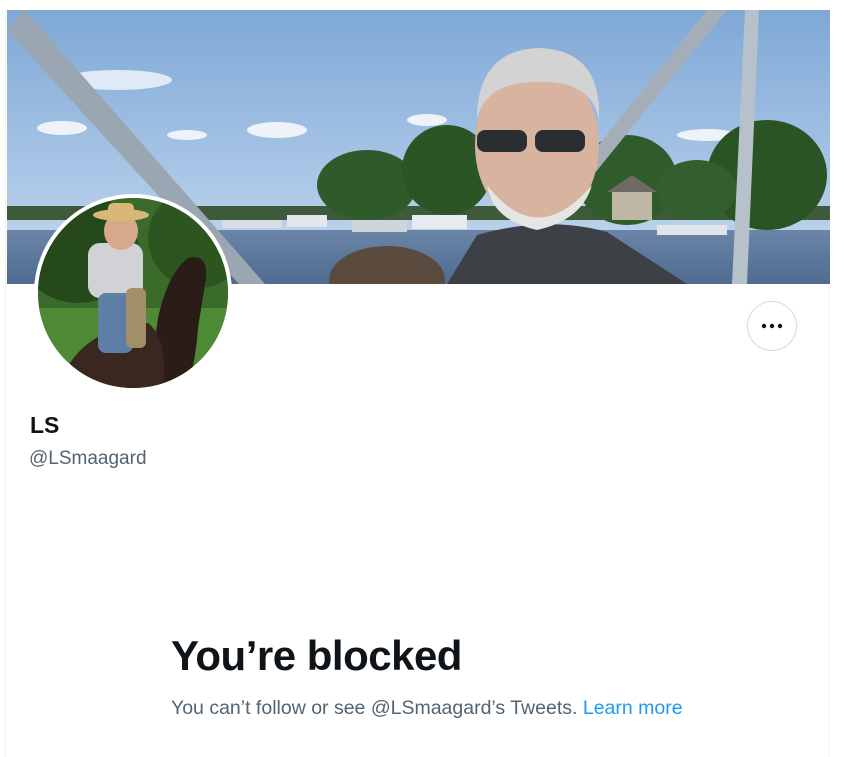  I want to click on profile-avatar, so click(133, 293).